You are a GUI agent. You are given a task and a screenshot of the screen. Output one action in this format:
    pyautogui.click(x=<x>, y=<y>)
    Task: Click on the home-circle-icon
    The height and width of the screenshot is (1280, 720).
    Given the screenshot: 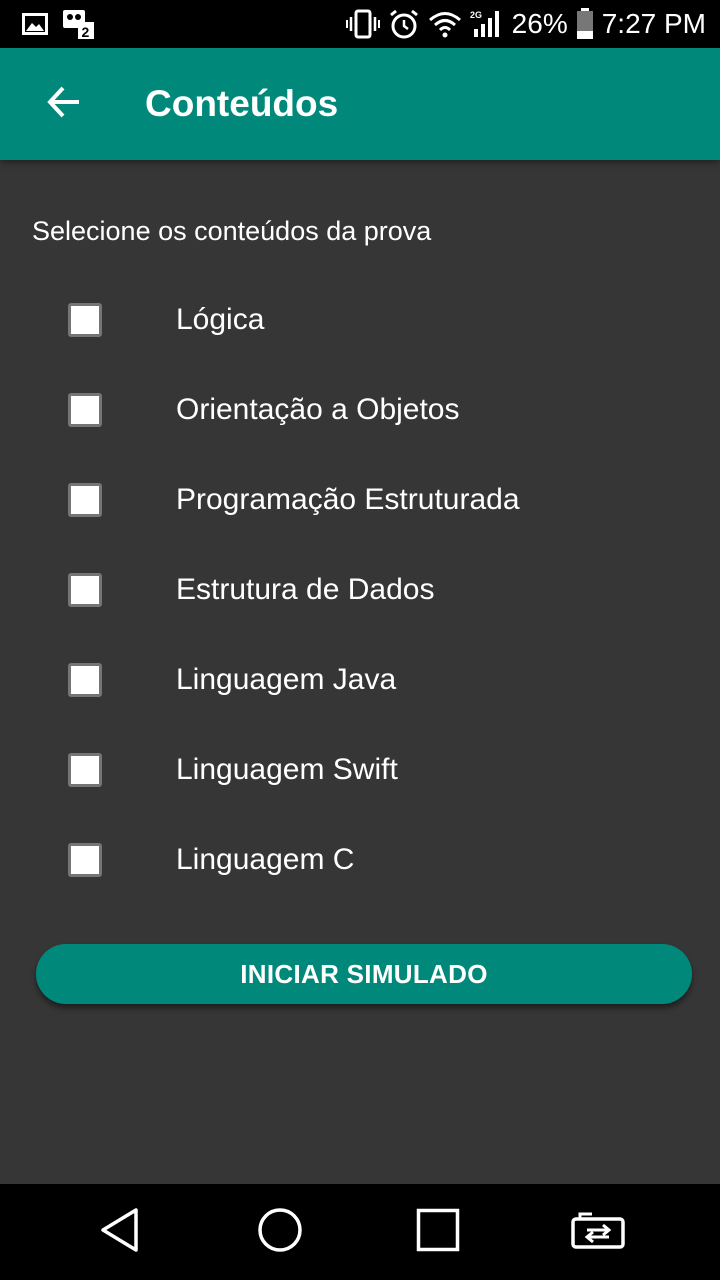 What is the action you would take?
    pyautogui.click(x=280, y=1232)
    